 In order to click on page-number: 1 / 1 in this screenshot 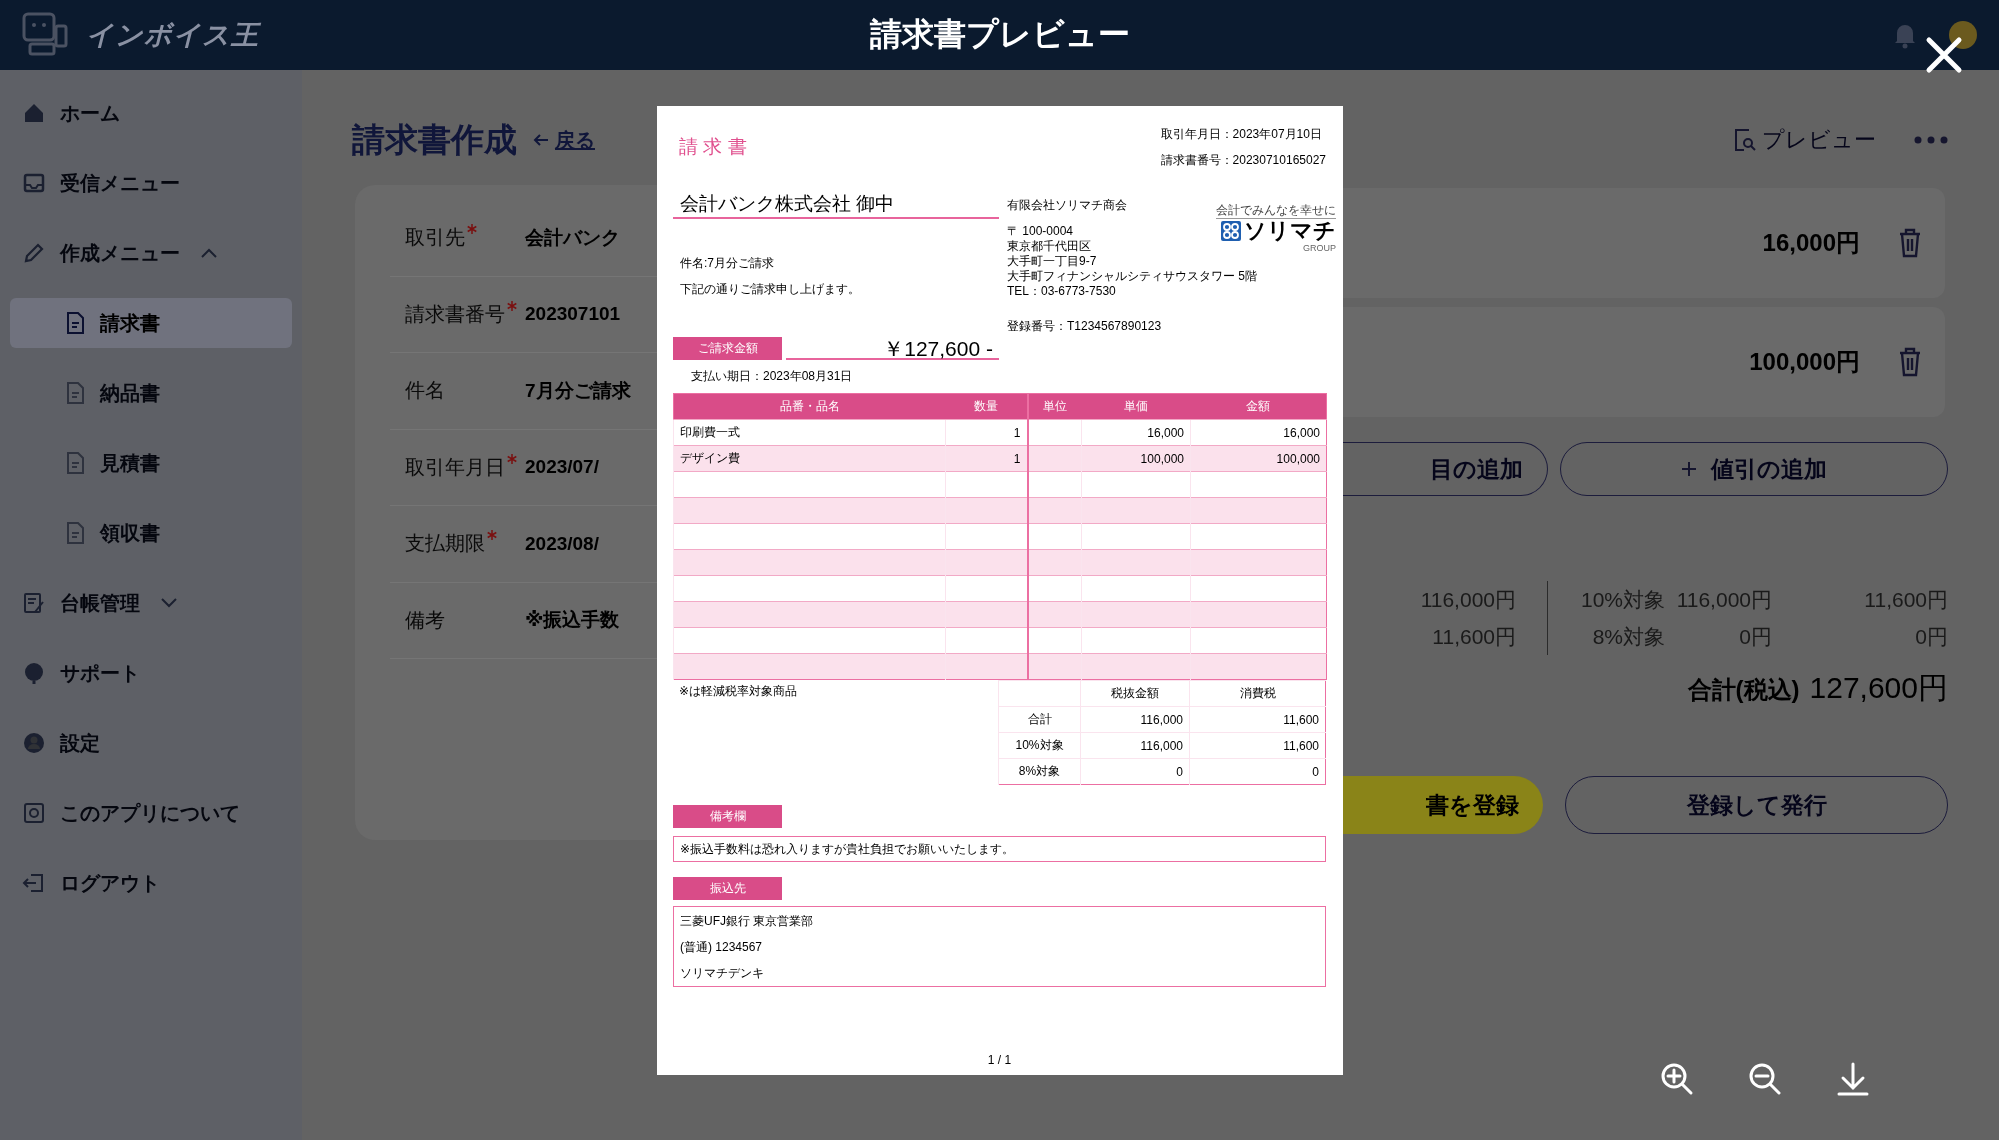, I will do `click(999, 1060)`.